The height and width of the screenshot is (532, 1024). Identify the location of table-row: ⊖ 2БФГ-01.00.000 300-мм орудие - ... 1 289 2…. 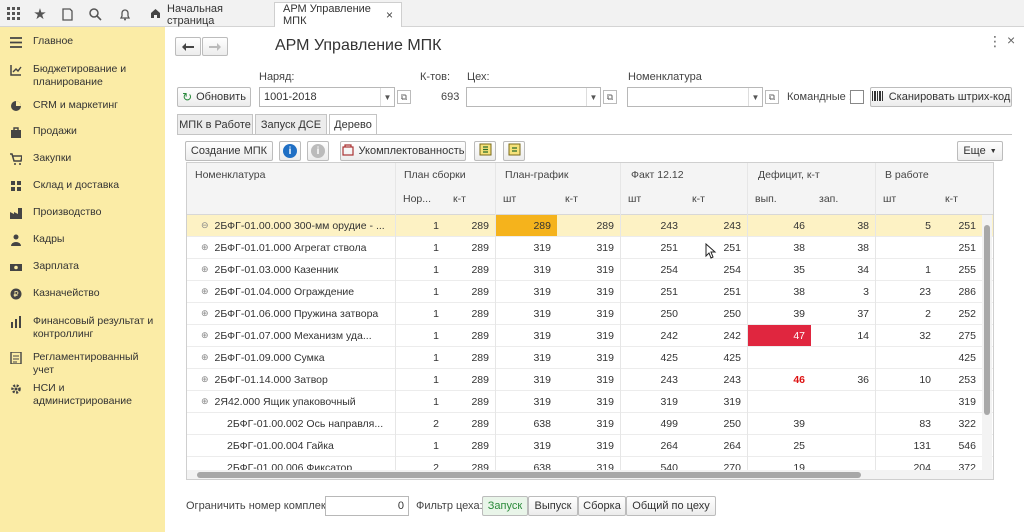
(590, 226).